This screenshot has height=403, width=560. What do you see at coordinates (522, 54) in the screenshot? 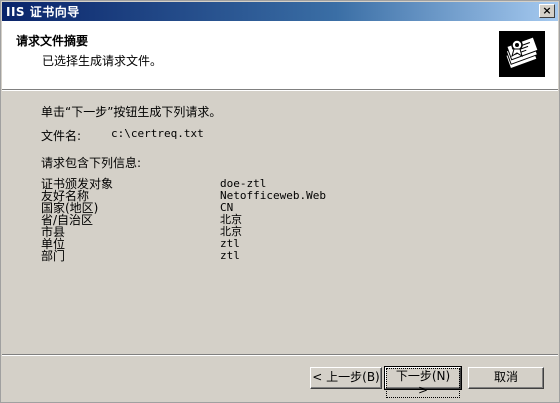
I see `certificate-icon` at bounding box center [522, 54].